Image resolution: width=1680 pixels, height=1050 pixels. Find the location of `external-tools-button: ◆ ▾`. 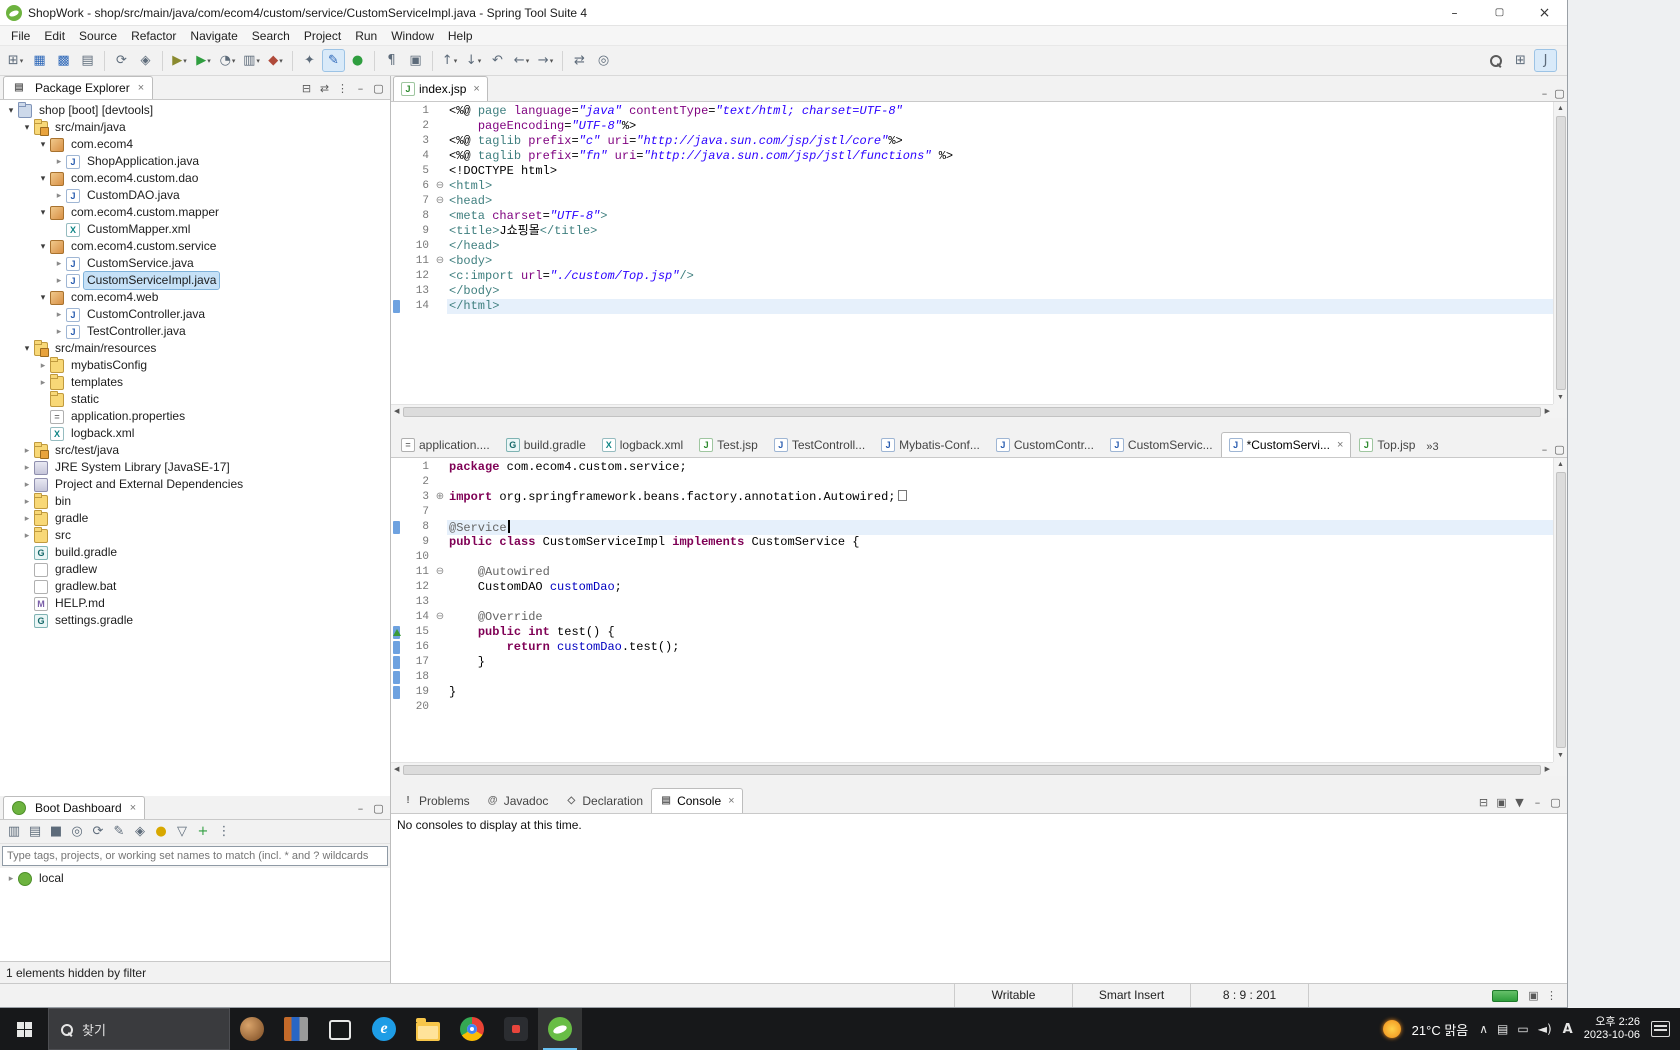

external-tools-button: ◆ ▾ is located at coordinates (275, 60).